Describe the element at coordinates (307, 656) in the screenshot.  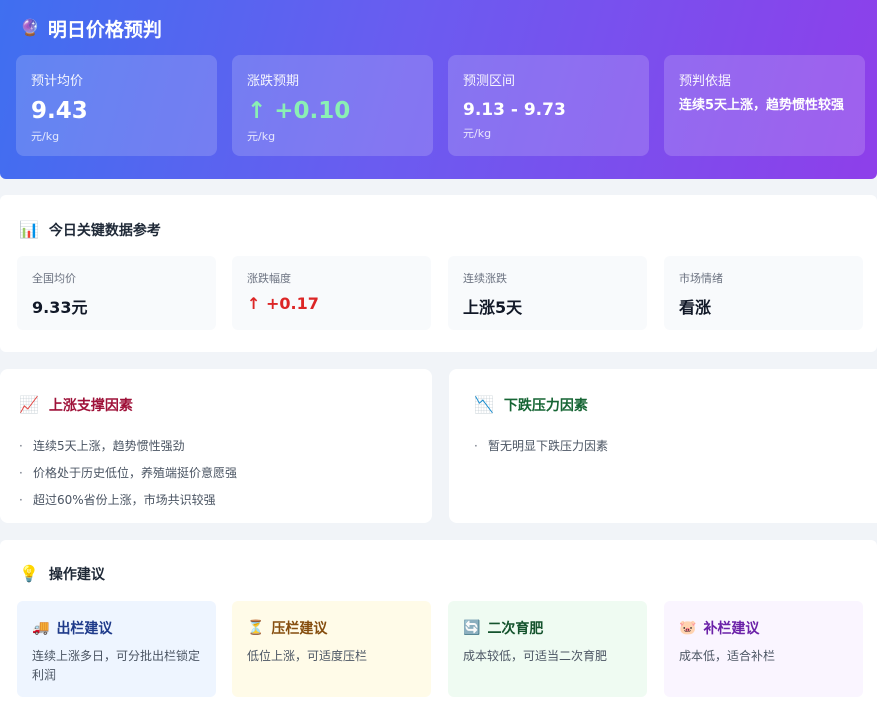
I see `advice-card-body: 低位上涨，可适度压栏` at that location.